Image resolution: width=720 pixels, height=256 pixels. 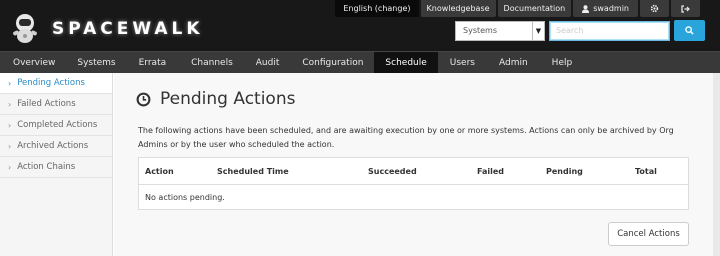 I want to click on nav-label: Help, so click(x=562, y=62).